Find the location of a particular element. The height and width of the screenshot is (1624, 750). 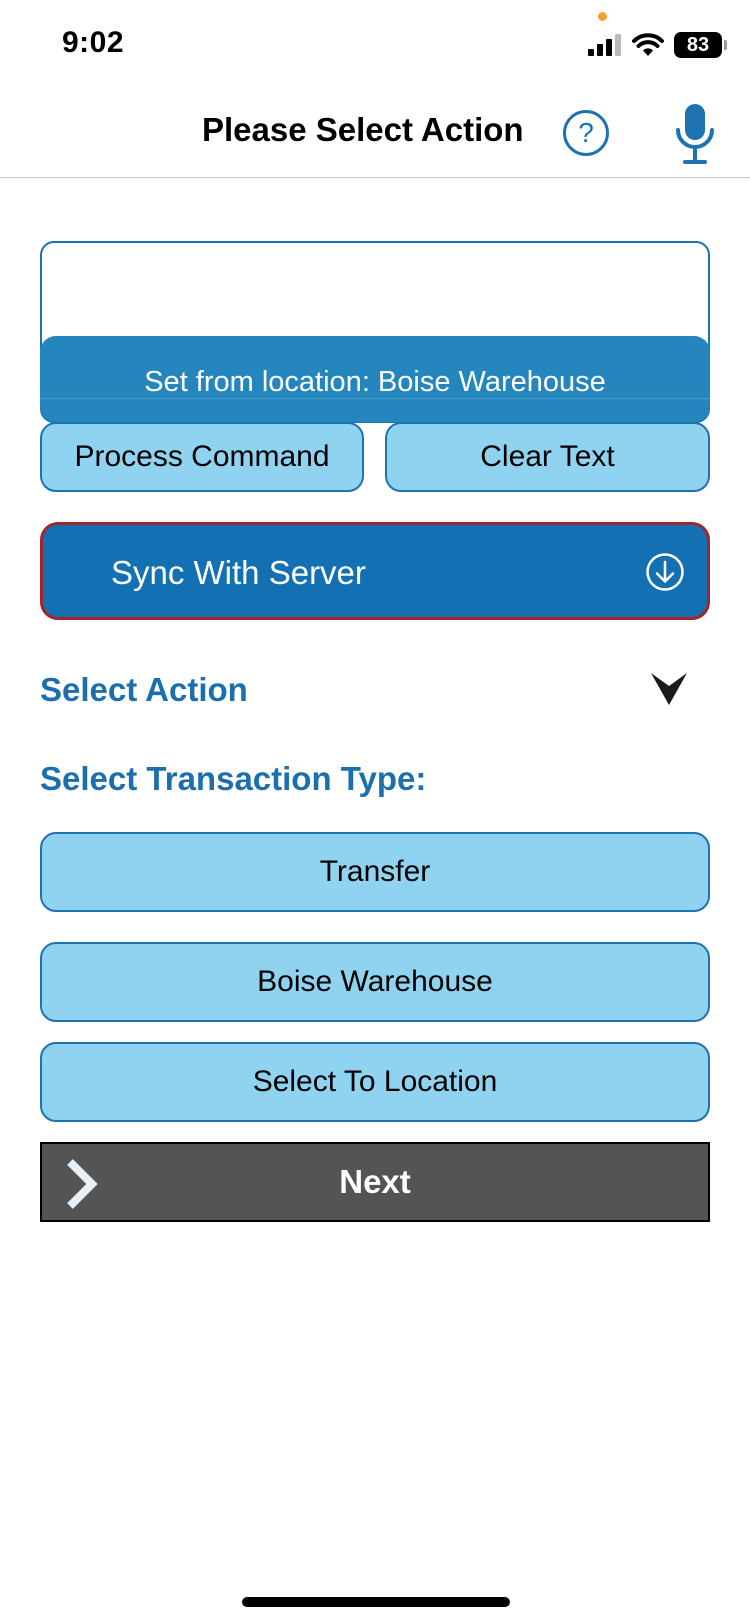

chevron-down-icon is located at coordinates (669, 689).